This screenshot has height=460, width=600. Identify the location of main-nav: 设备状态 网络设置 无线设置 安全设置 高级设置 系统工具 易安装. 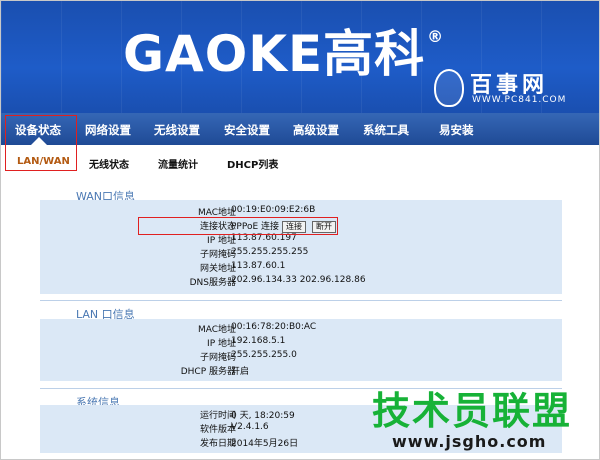
(300, 129).